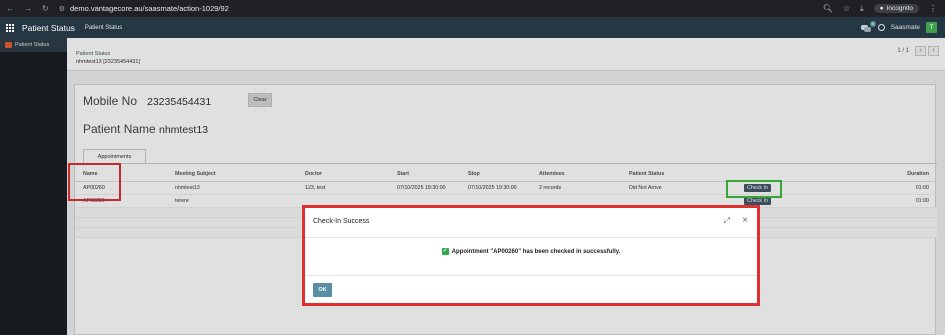  Describe the element at coordinates (868, 26) in the screenshot. I see `messaging-icon: 5` at that location.